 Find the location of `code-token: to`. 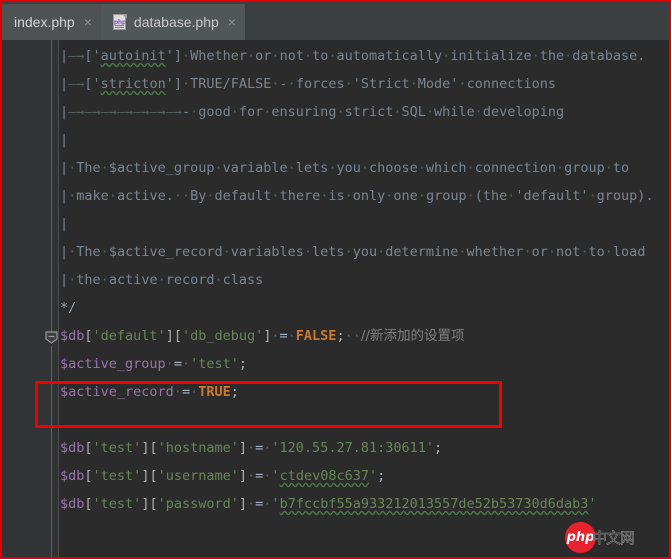

code-token: to is located at coordinates (621, 168).